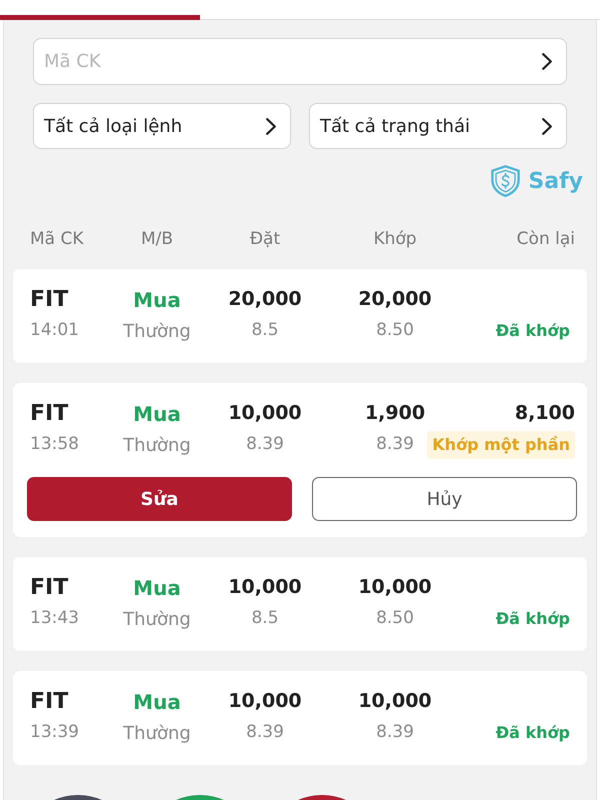 The height and width of the screenshot is (800, 600). I want to click on column-header: M/B, so click(157, 240).